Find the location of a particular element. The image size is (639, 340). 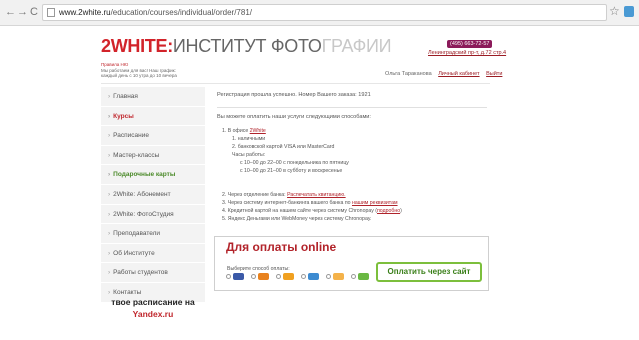

logo-tail: ГРАФИИ is located at coordinates (356, 46).